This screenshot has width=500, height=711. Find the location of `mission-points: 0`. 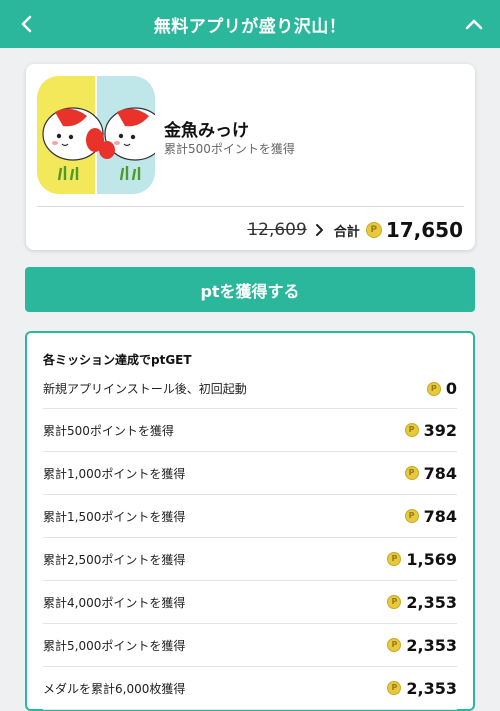

mission-points: 0 is located at coordinates (451, 388).